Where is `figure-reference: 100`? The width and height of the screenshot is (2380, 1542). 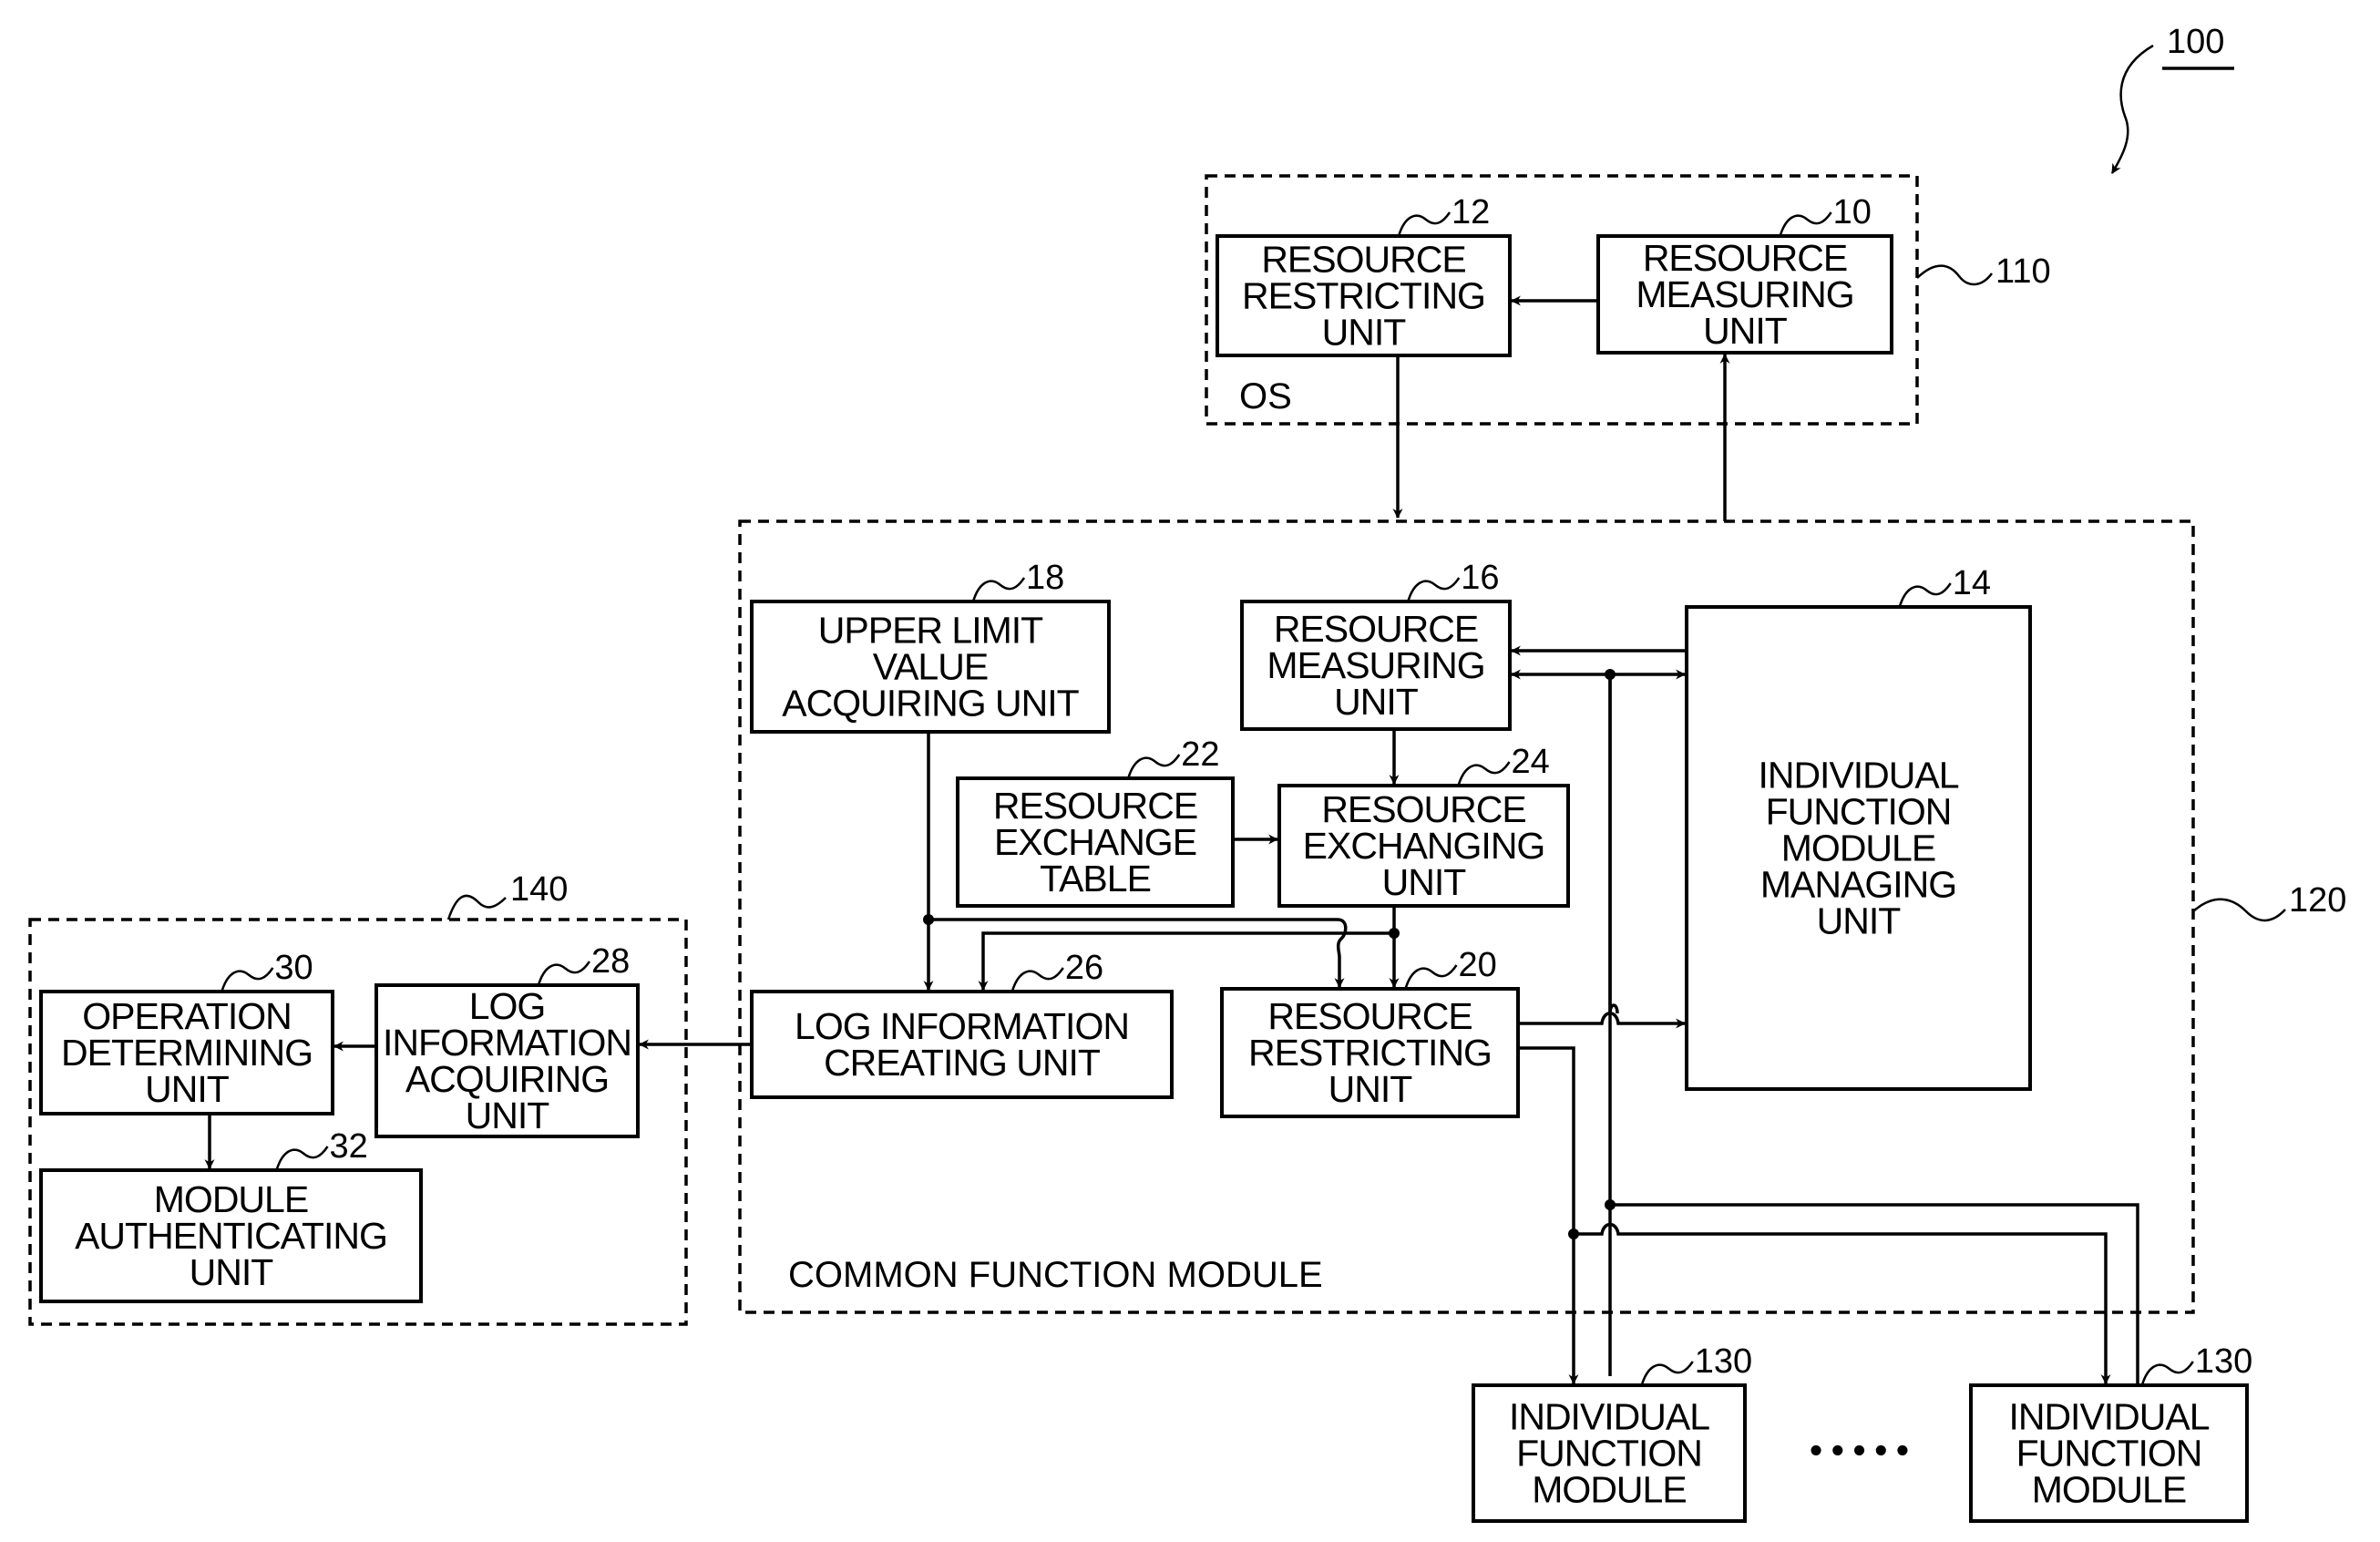
figure-reference: 100 is located at coordinates (2172, 99).